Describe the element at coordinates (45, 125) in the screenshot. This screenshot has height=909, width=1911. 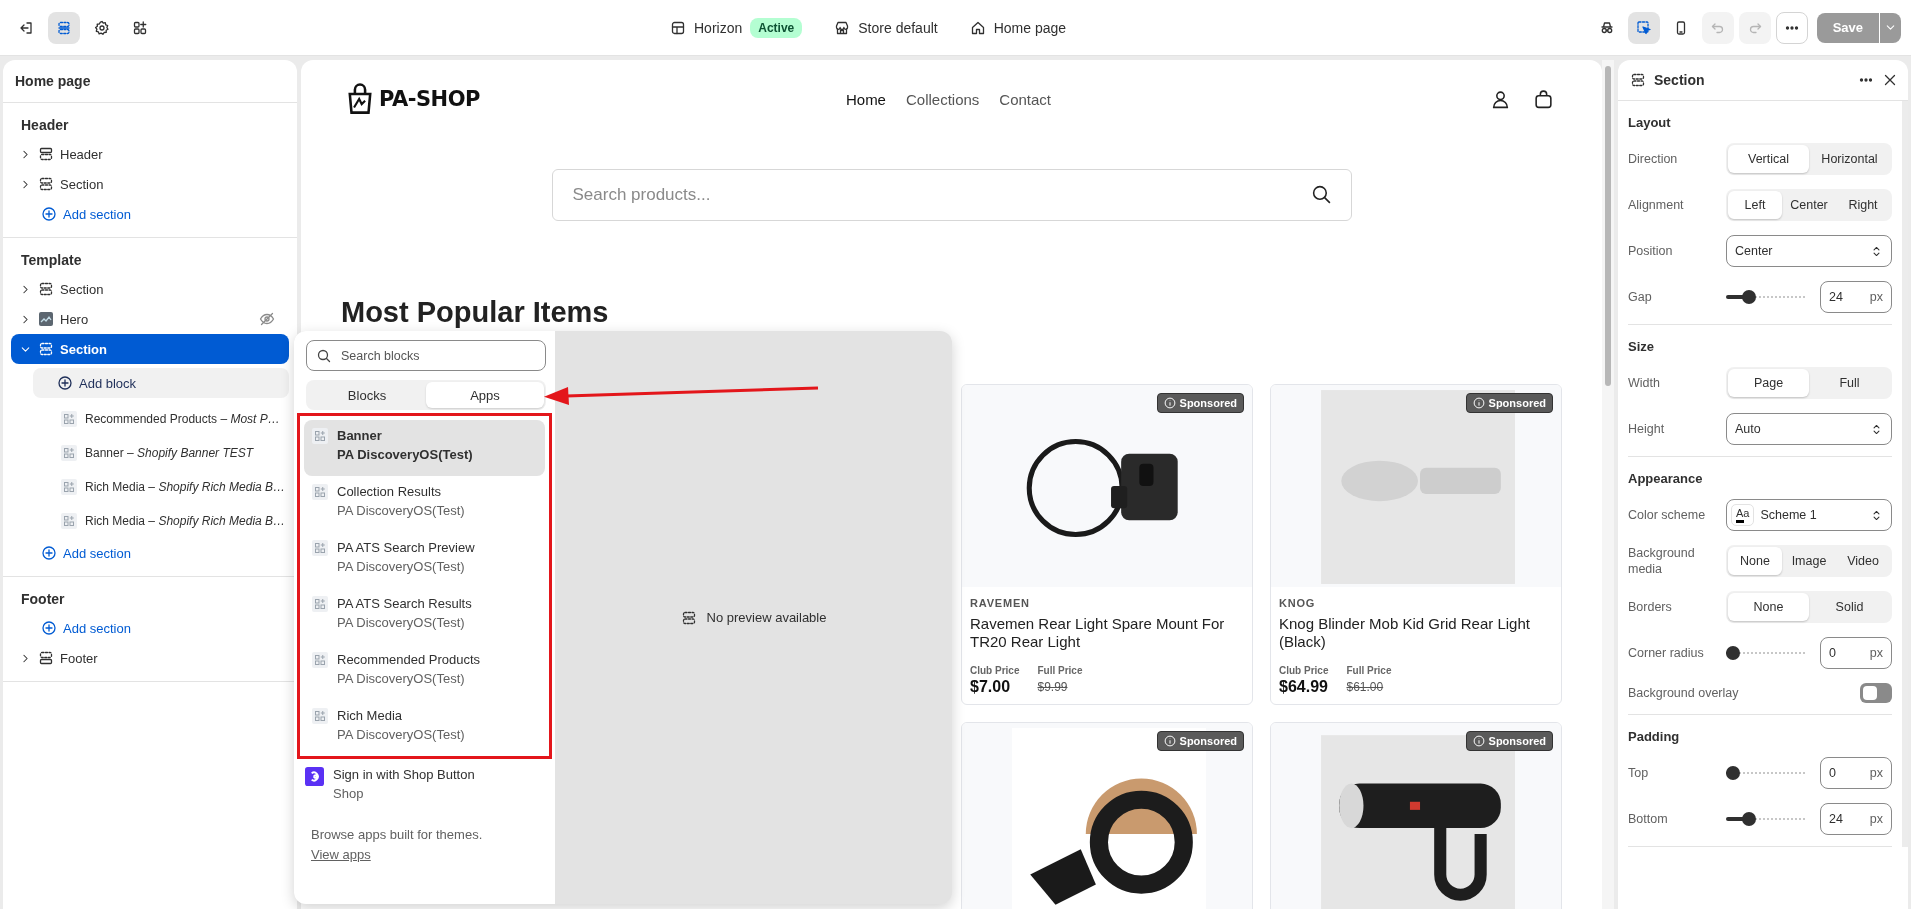
I see `group-title: Header` at that location.